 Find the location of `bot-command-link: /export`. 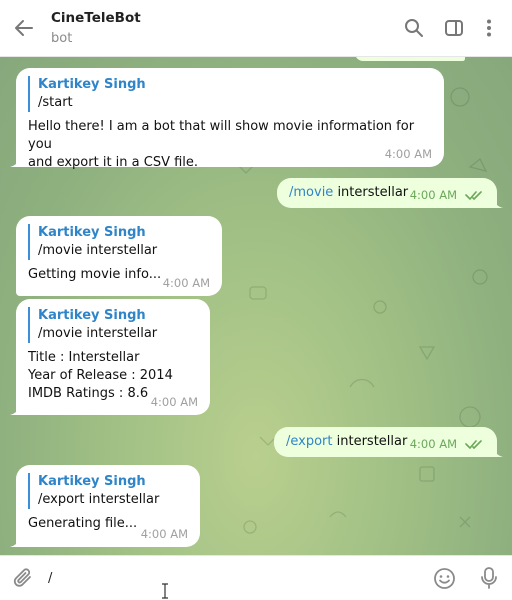

bot-command-link: /export is located at coordinates (309, 441).